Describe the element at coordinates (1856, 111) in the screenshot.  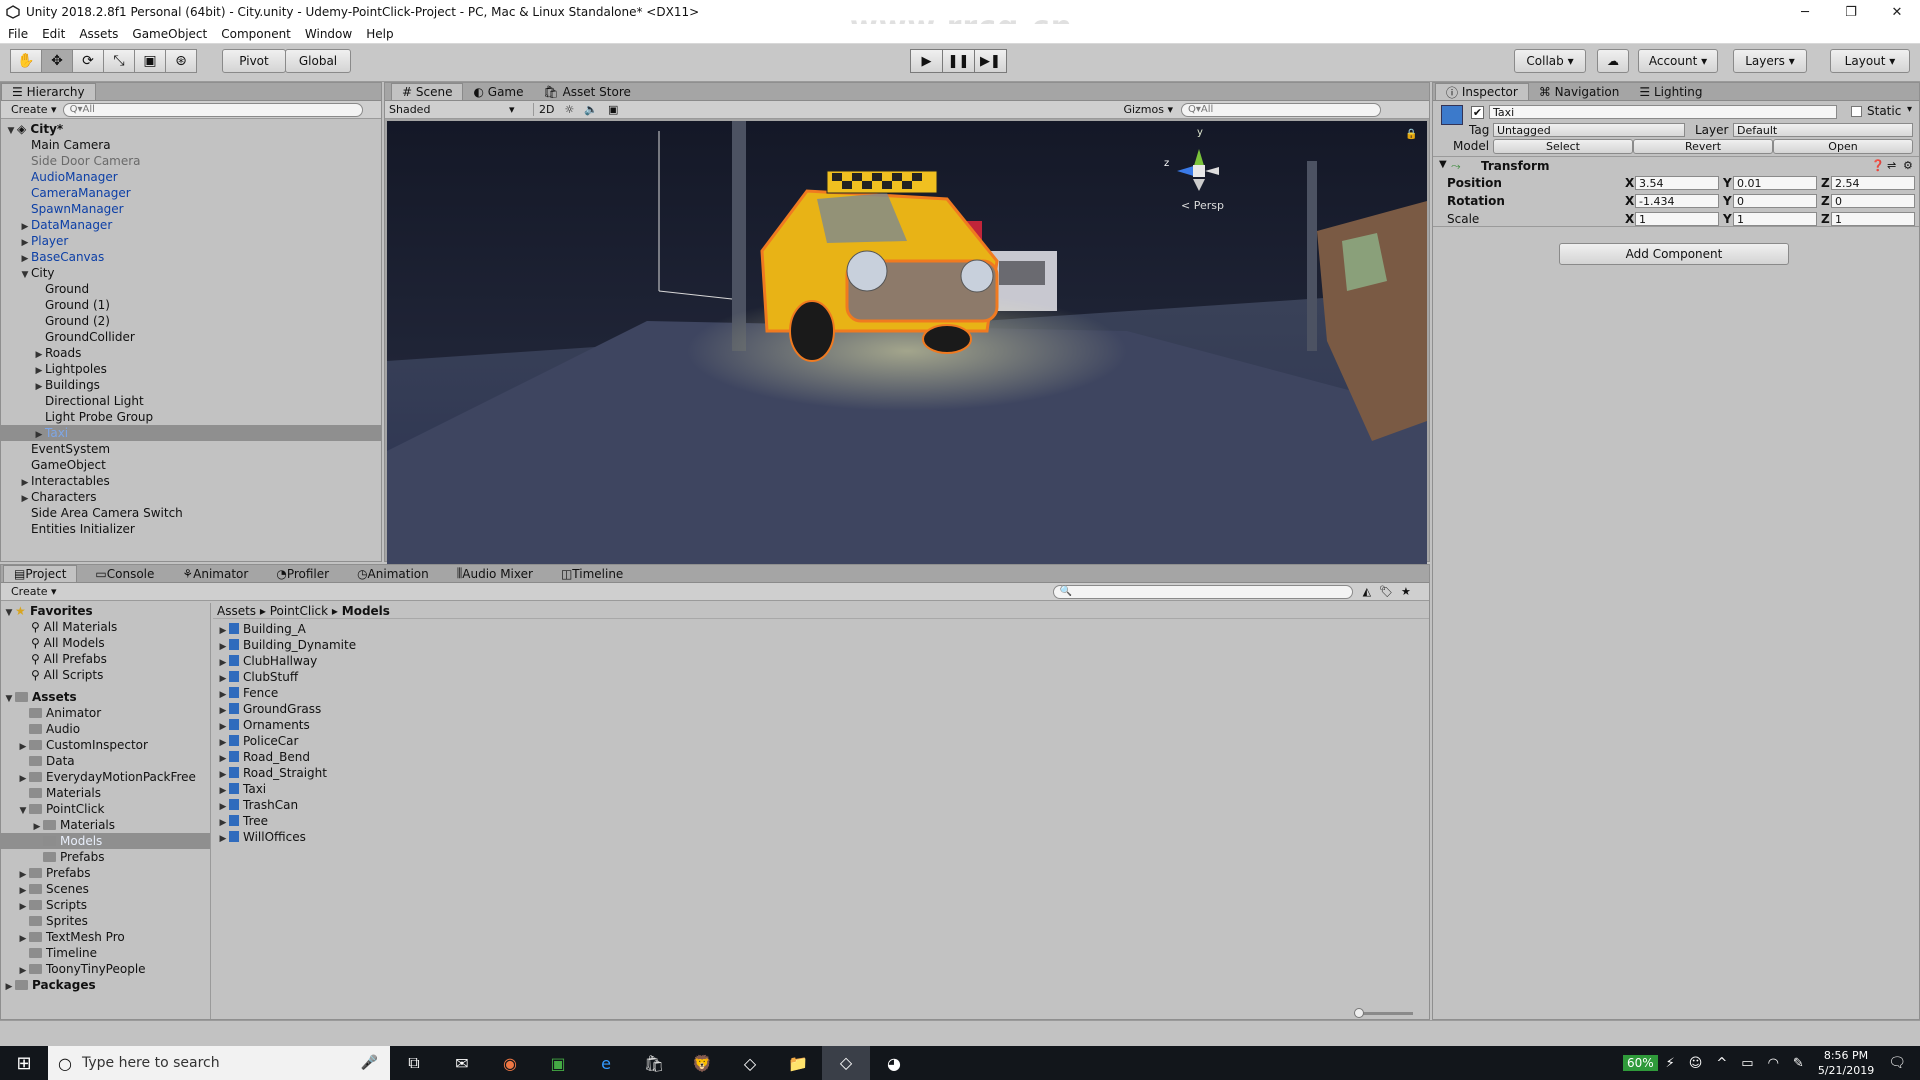
I see `static-checkbox` at that location.